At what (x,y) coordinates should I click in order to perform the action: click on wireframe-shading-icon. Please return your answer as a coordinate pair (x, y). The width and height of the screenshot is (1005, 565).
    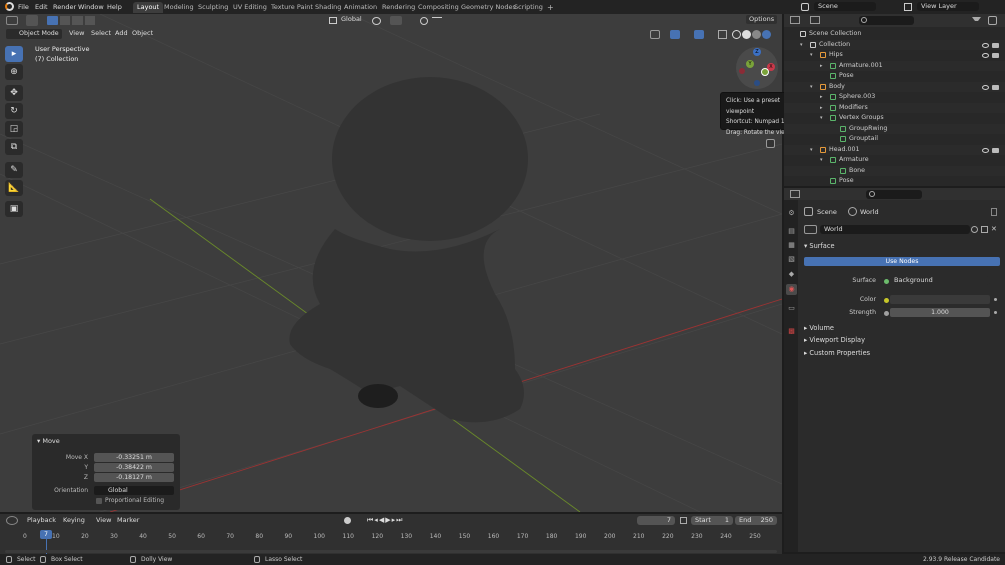
    Looking at the image, I should click on (736, 34).